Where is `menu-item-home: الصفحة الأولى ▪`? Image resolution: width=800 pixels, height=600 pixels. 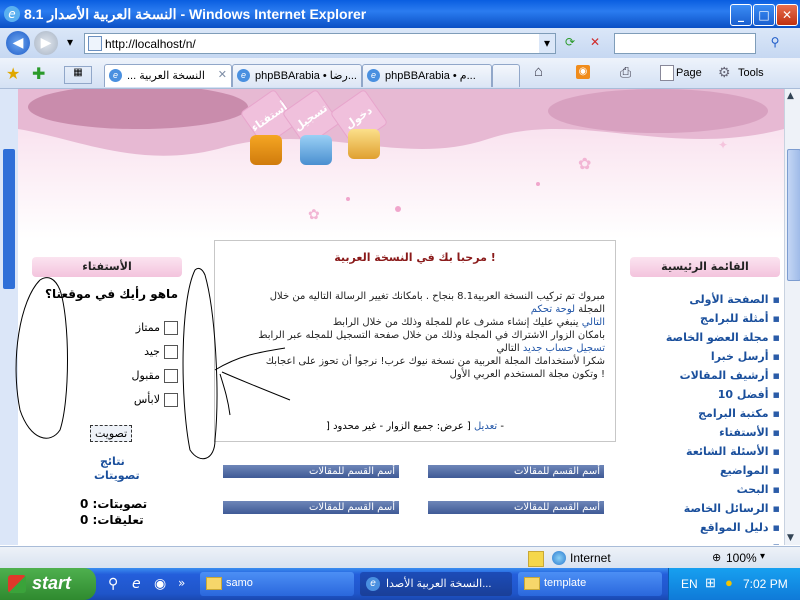 menu-item-home: الصفحة الأولى ▪ is located at coordinates (705, 299).